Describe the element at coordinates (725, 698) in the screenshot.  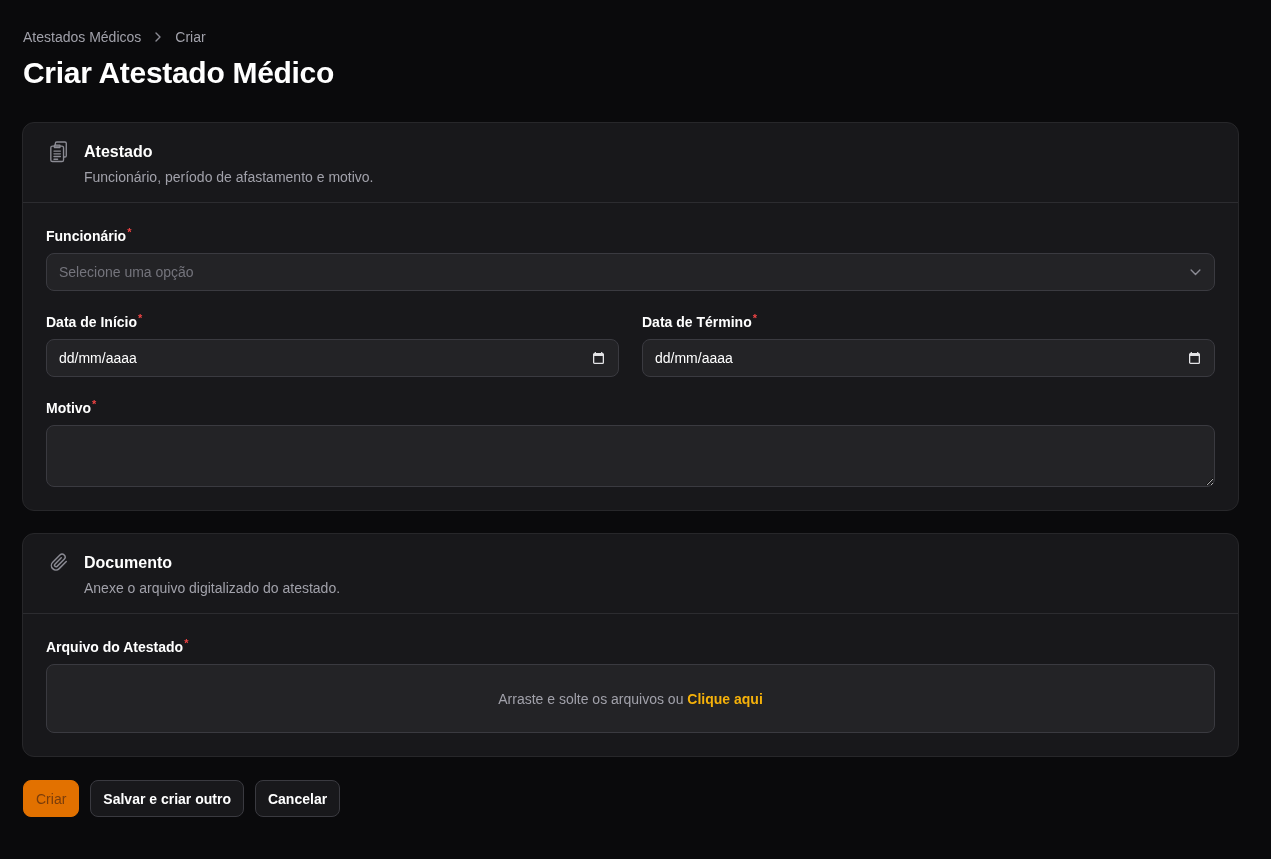
I see `click-here-link: Clique aqui` at that location.